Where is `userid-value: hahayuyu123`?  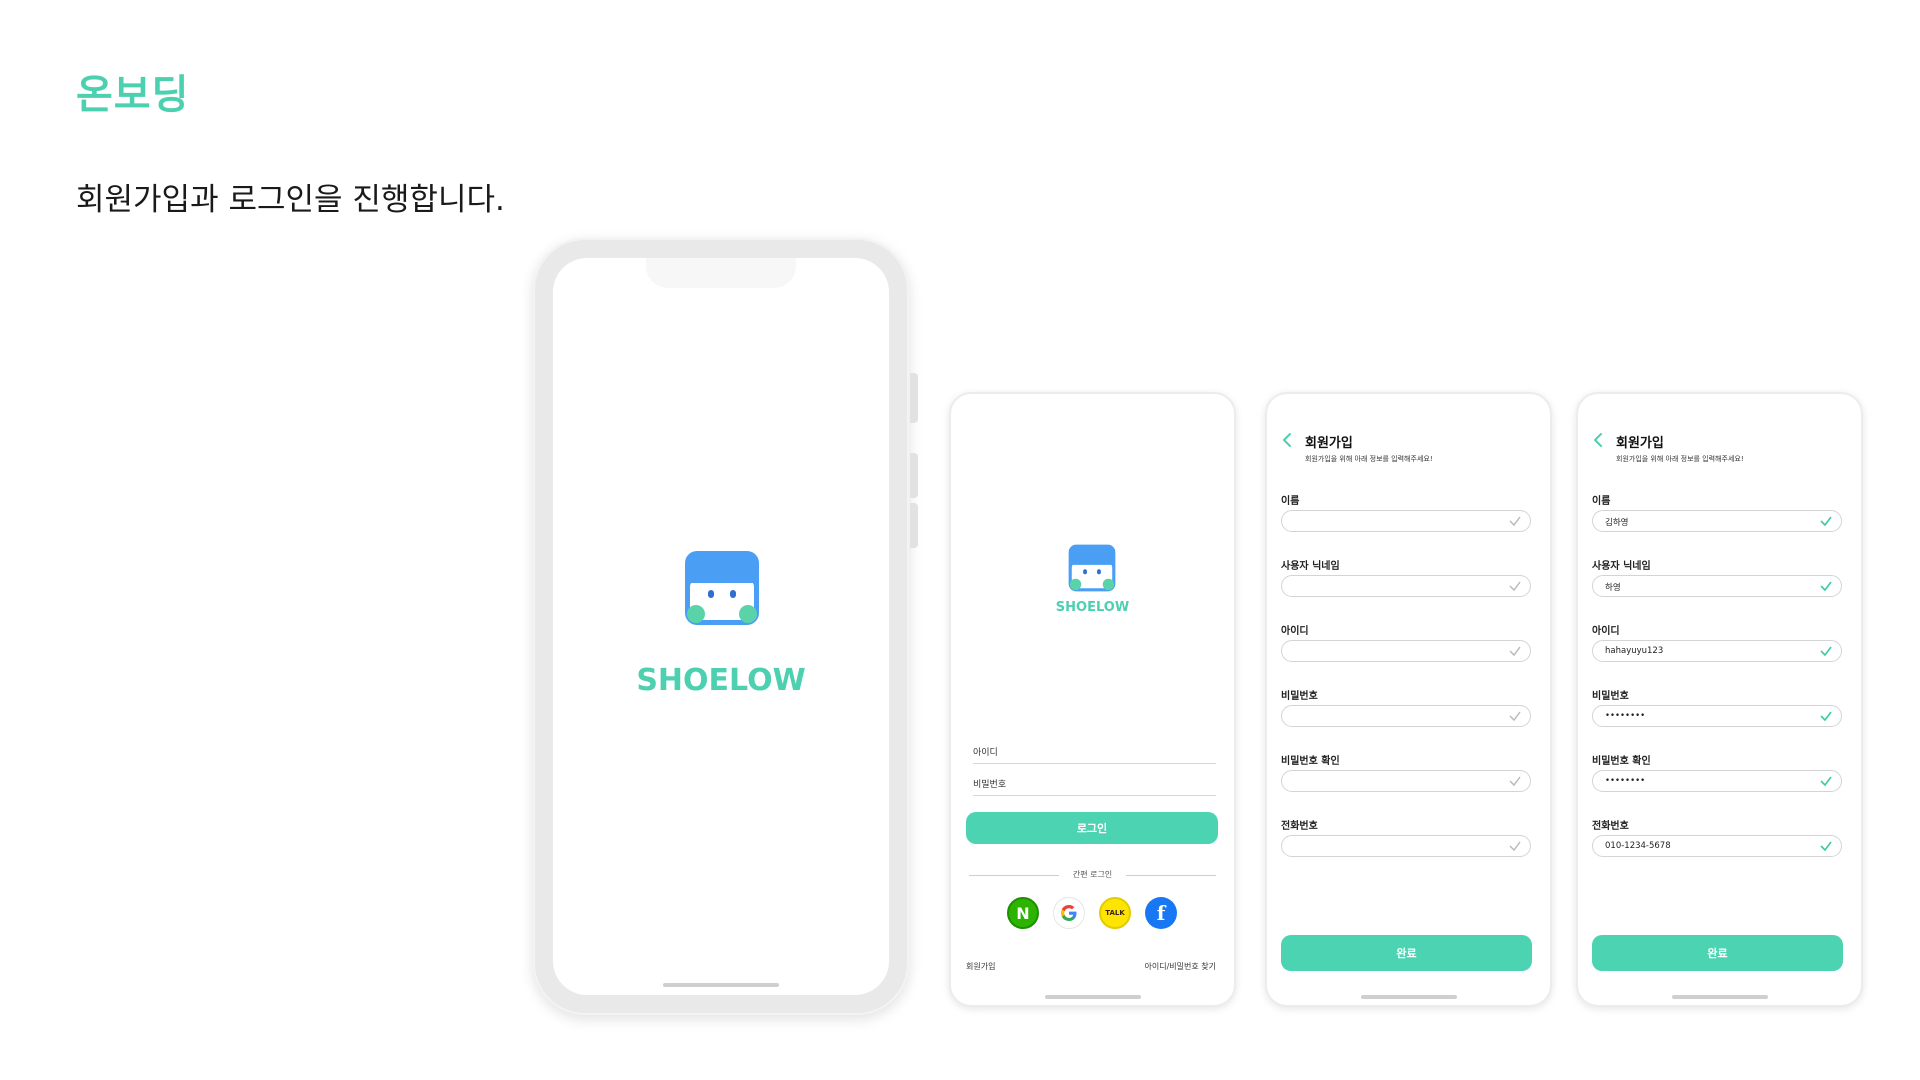 userid-value: hahayuyu123 is located at coordinates (1634, 651).